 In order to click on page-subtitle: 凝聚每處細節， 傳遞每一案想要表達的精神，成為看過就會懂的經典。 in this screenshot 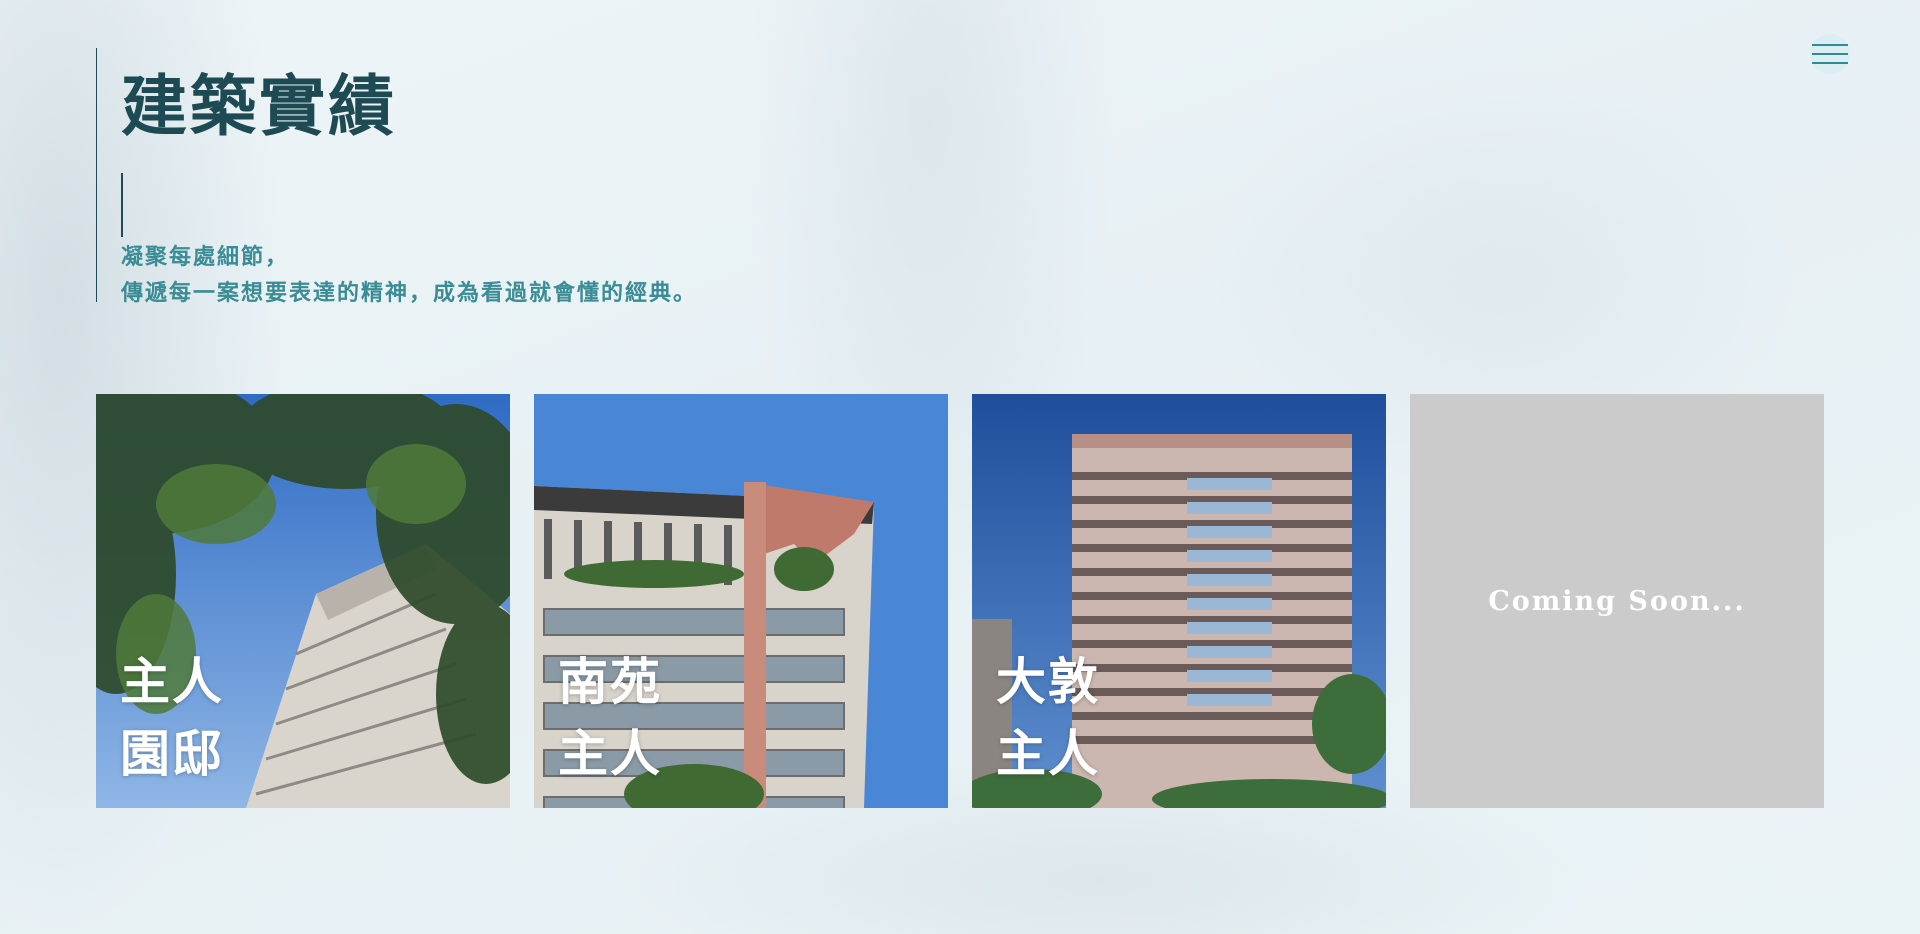, I will do `click(409, 275)`.